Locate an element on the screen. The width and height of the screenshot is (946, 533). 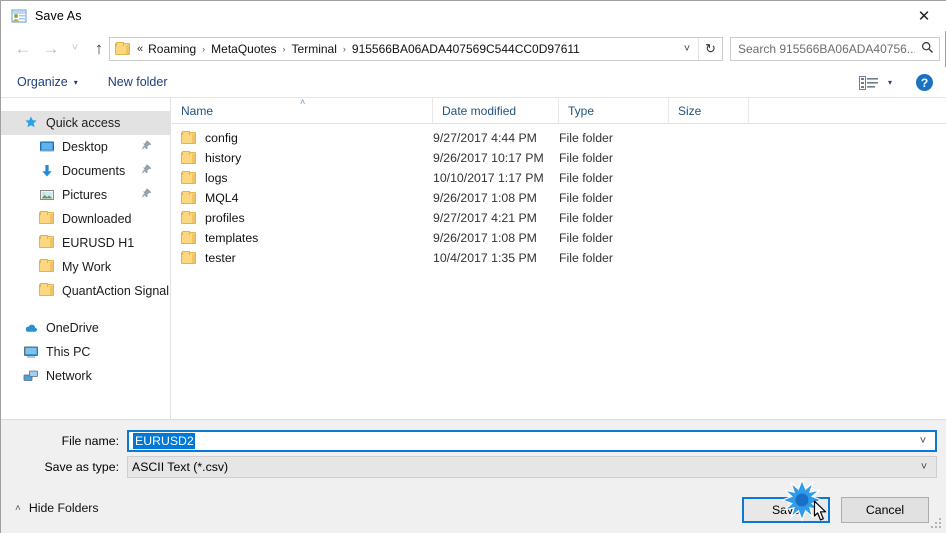
refresh-icon: ↻ is located at coordinates (710, 49).